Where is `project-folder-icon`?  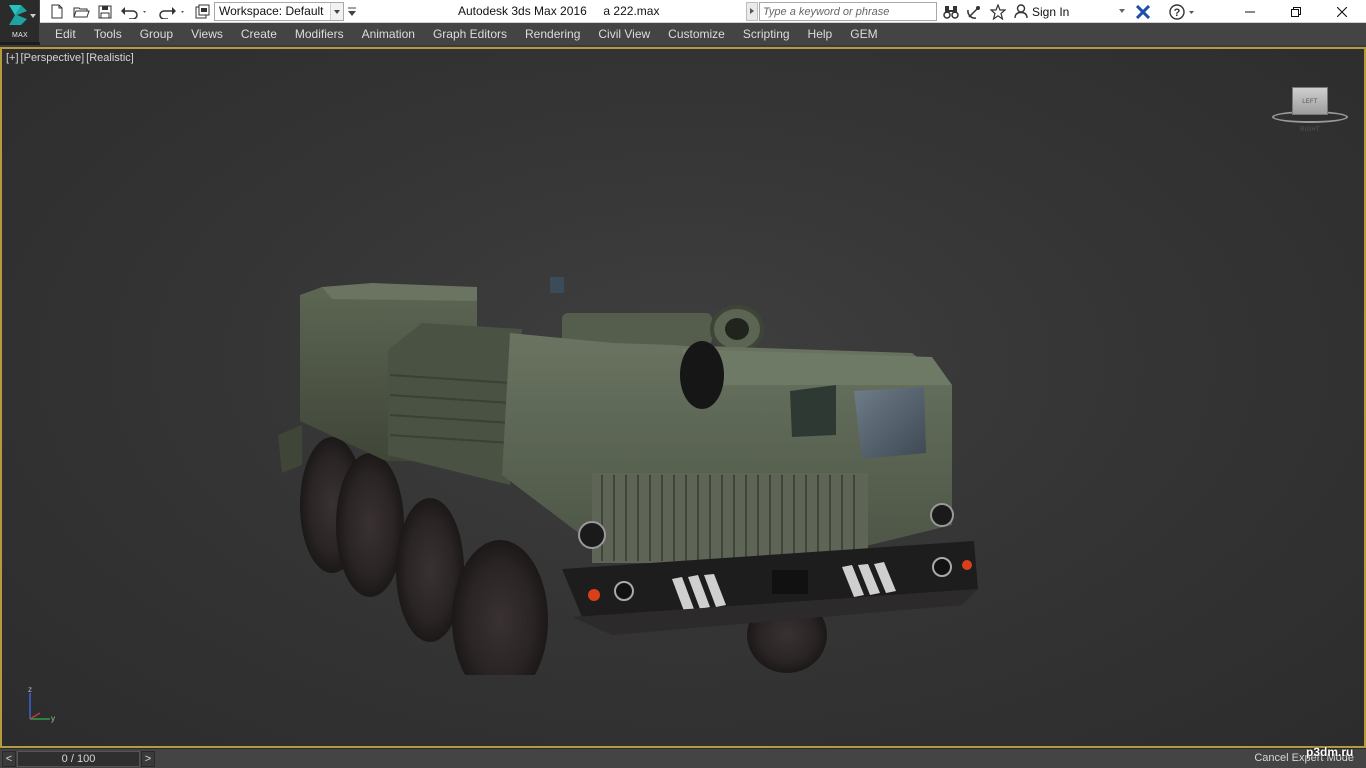
project-folder-icon is located at coordinates (202, 11).